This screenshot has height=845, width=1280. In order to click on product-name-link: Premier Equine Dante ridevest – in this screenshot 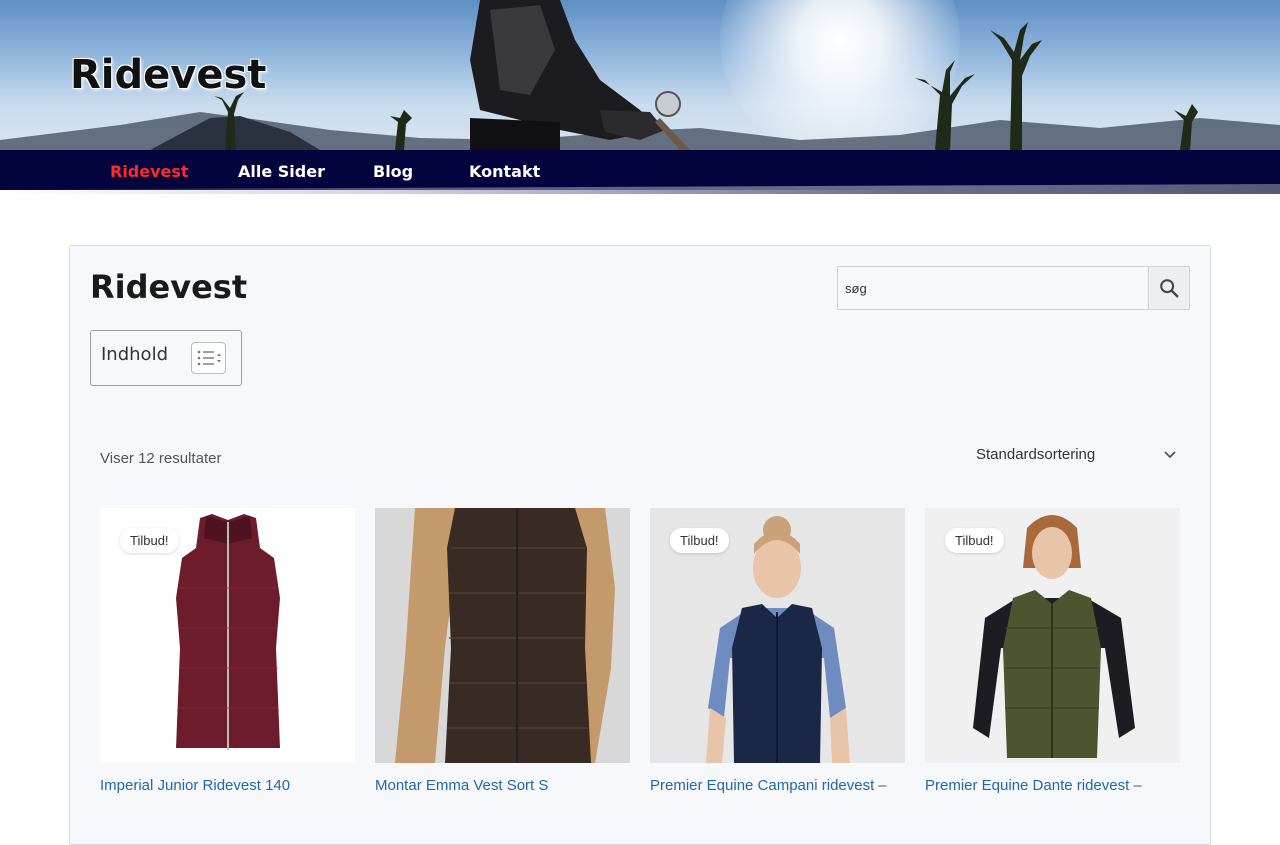, I will do `click(1055, 785)`.